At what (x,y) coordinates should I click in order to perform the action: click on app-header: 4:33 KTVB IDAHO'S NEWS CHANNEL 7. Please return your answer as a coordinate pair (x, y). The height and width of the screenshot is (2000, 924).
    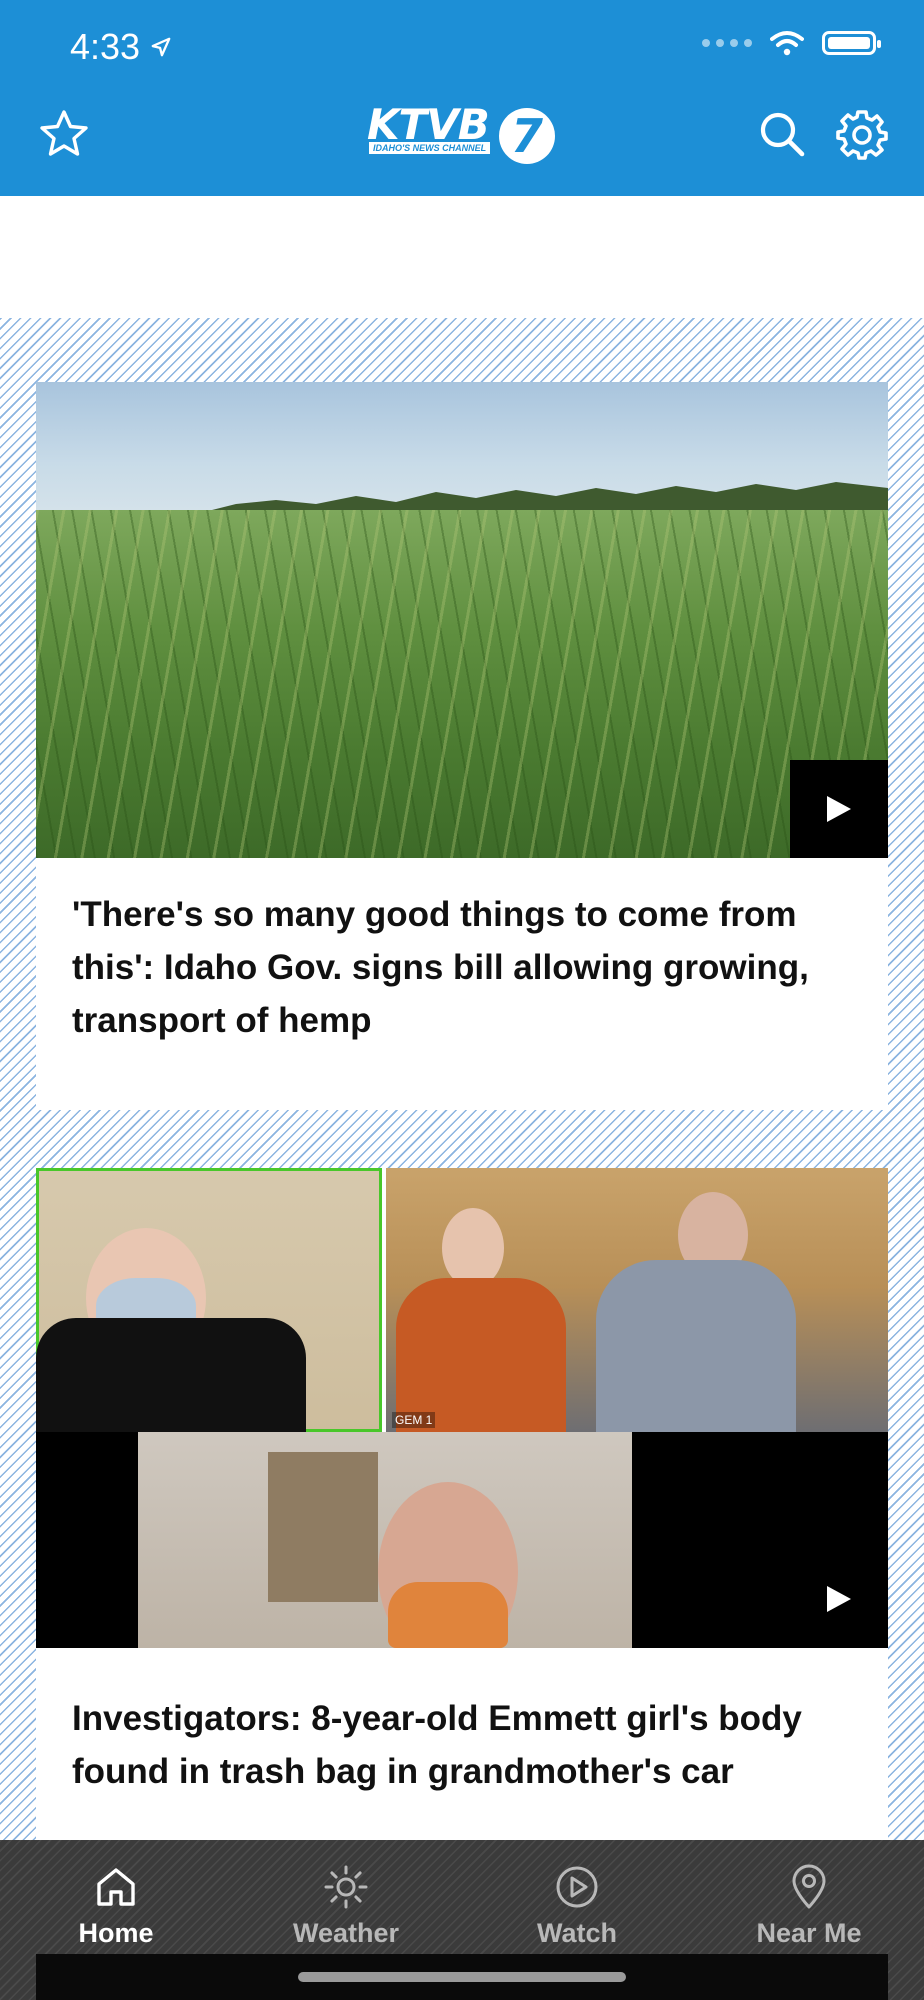
    Looking at the image, I should click on (462, 98).